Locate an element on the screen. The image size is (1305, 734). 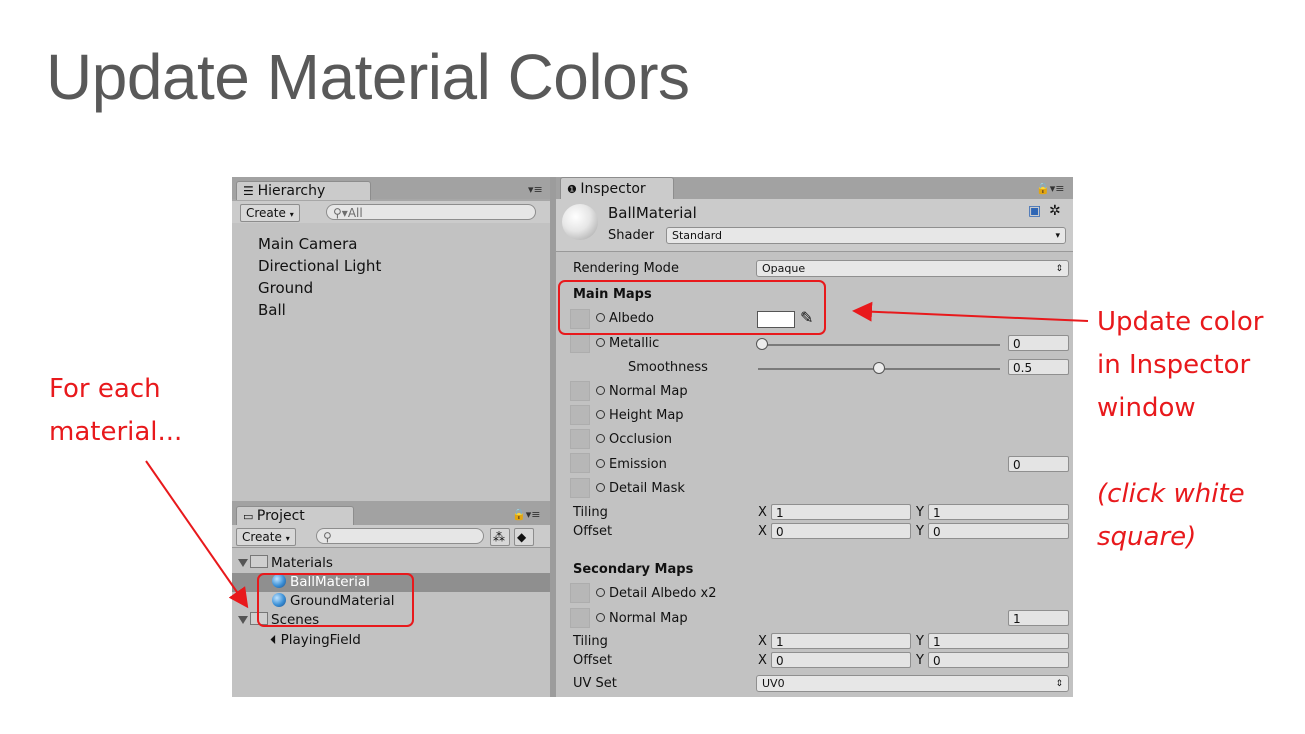
arrow-to-materials is located at coordinates (197, 534).